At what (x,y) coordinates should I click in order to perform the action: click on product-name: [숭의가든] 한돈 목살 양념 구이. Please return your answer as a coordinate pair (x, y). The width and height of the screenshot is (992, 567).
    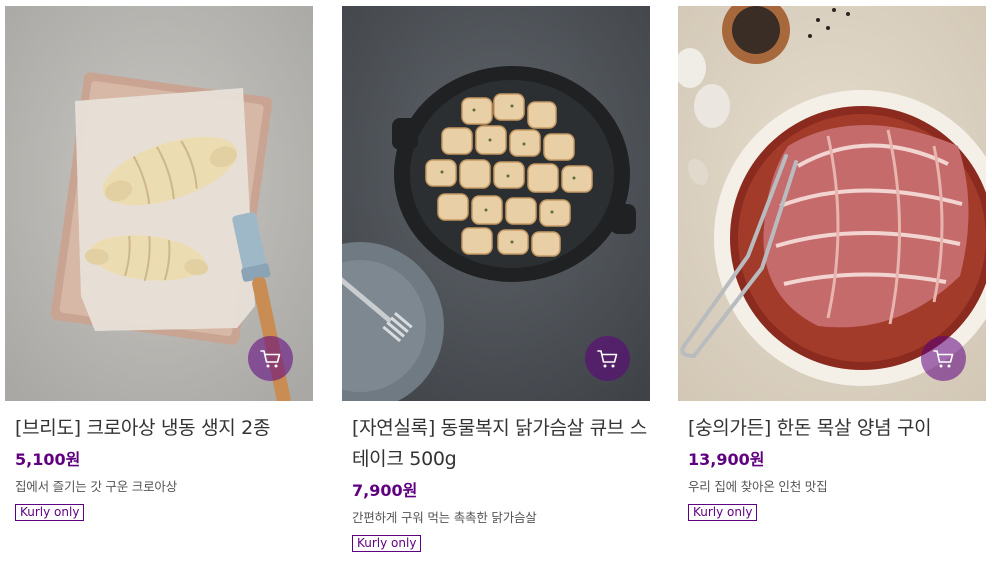
    Looking at the image, I should click on (837, 428).